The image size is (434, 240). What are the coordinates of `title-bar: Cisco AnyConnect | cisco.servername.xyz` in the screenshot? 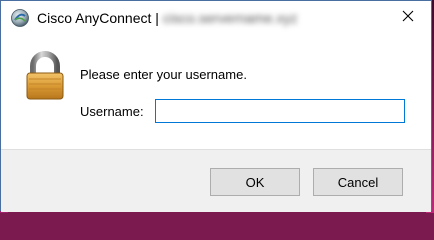 It's located at (216, 19).